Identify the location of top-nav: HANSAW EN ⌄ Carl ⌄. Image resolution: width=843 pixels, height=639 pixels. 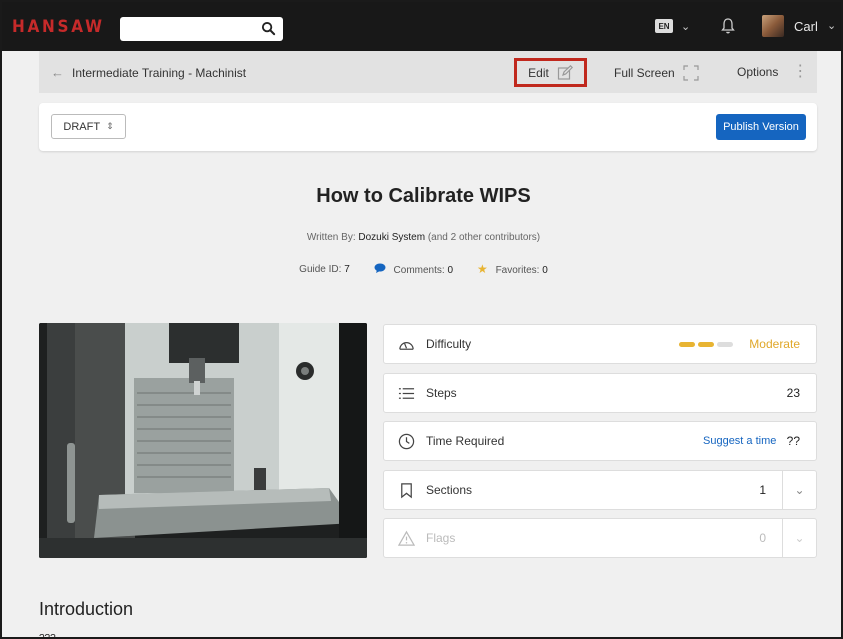
(421, 26).